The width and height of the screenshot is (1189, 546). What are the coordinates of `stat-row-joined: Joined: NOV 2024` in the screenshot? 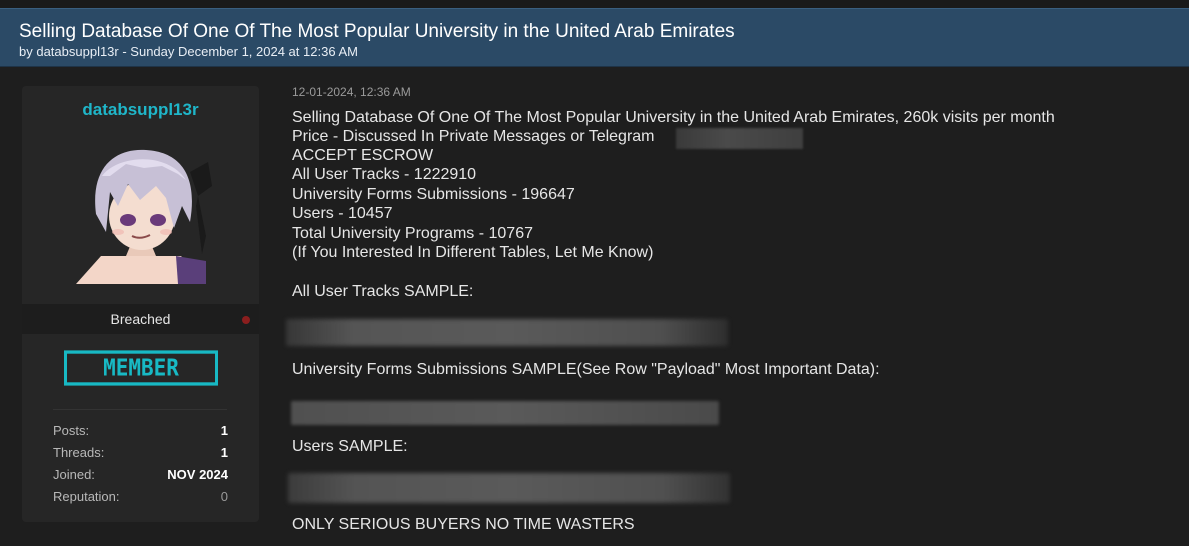 It's located at (140, 478).